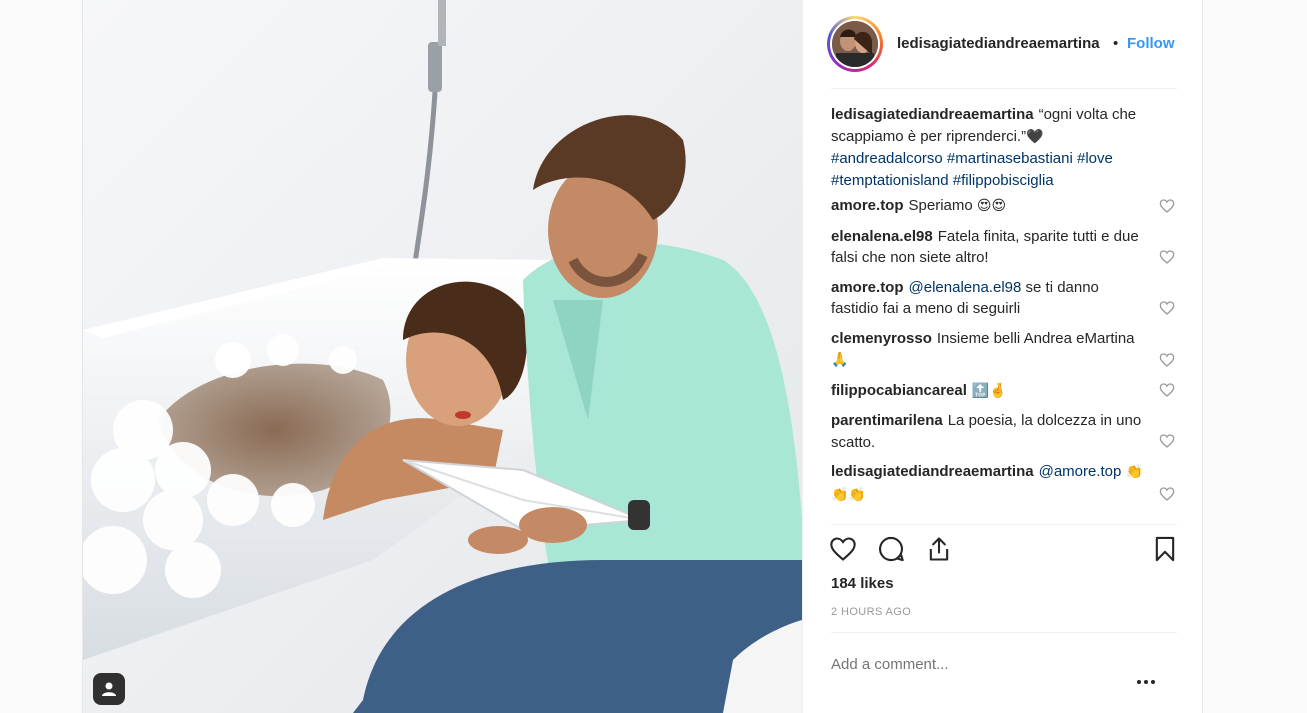 The width and height of the screenshot is (1307, 713). What do you see at coordinates (887, 158) in the screenshot?
I see `hashtag: #andreadalcorso` at bounding box center [887, 158].